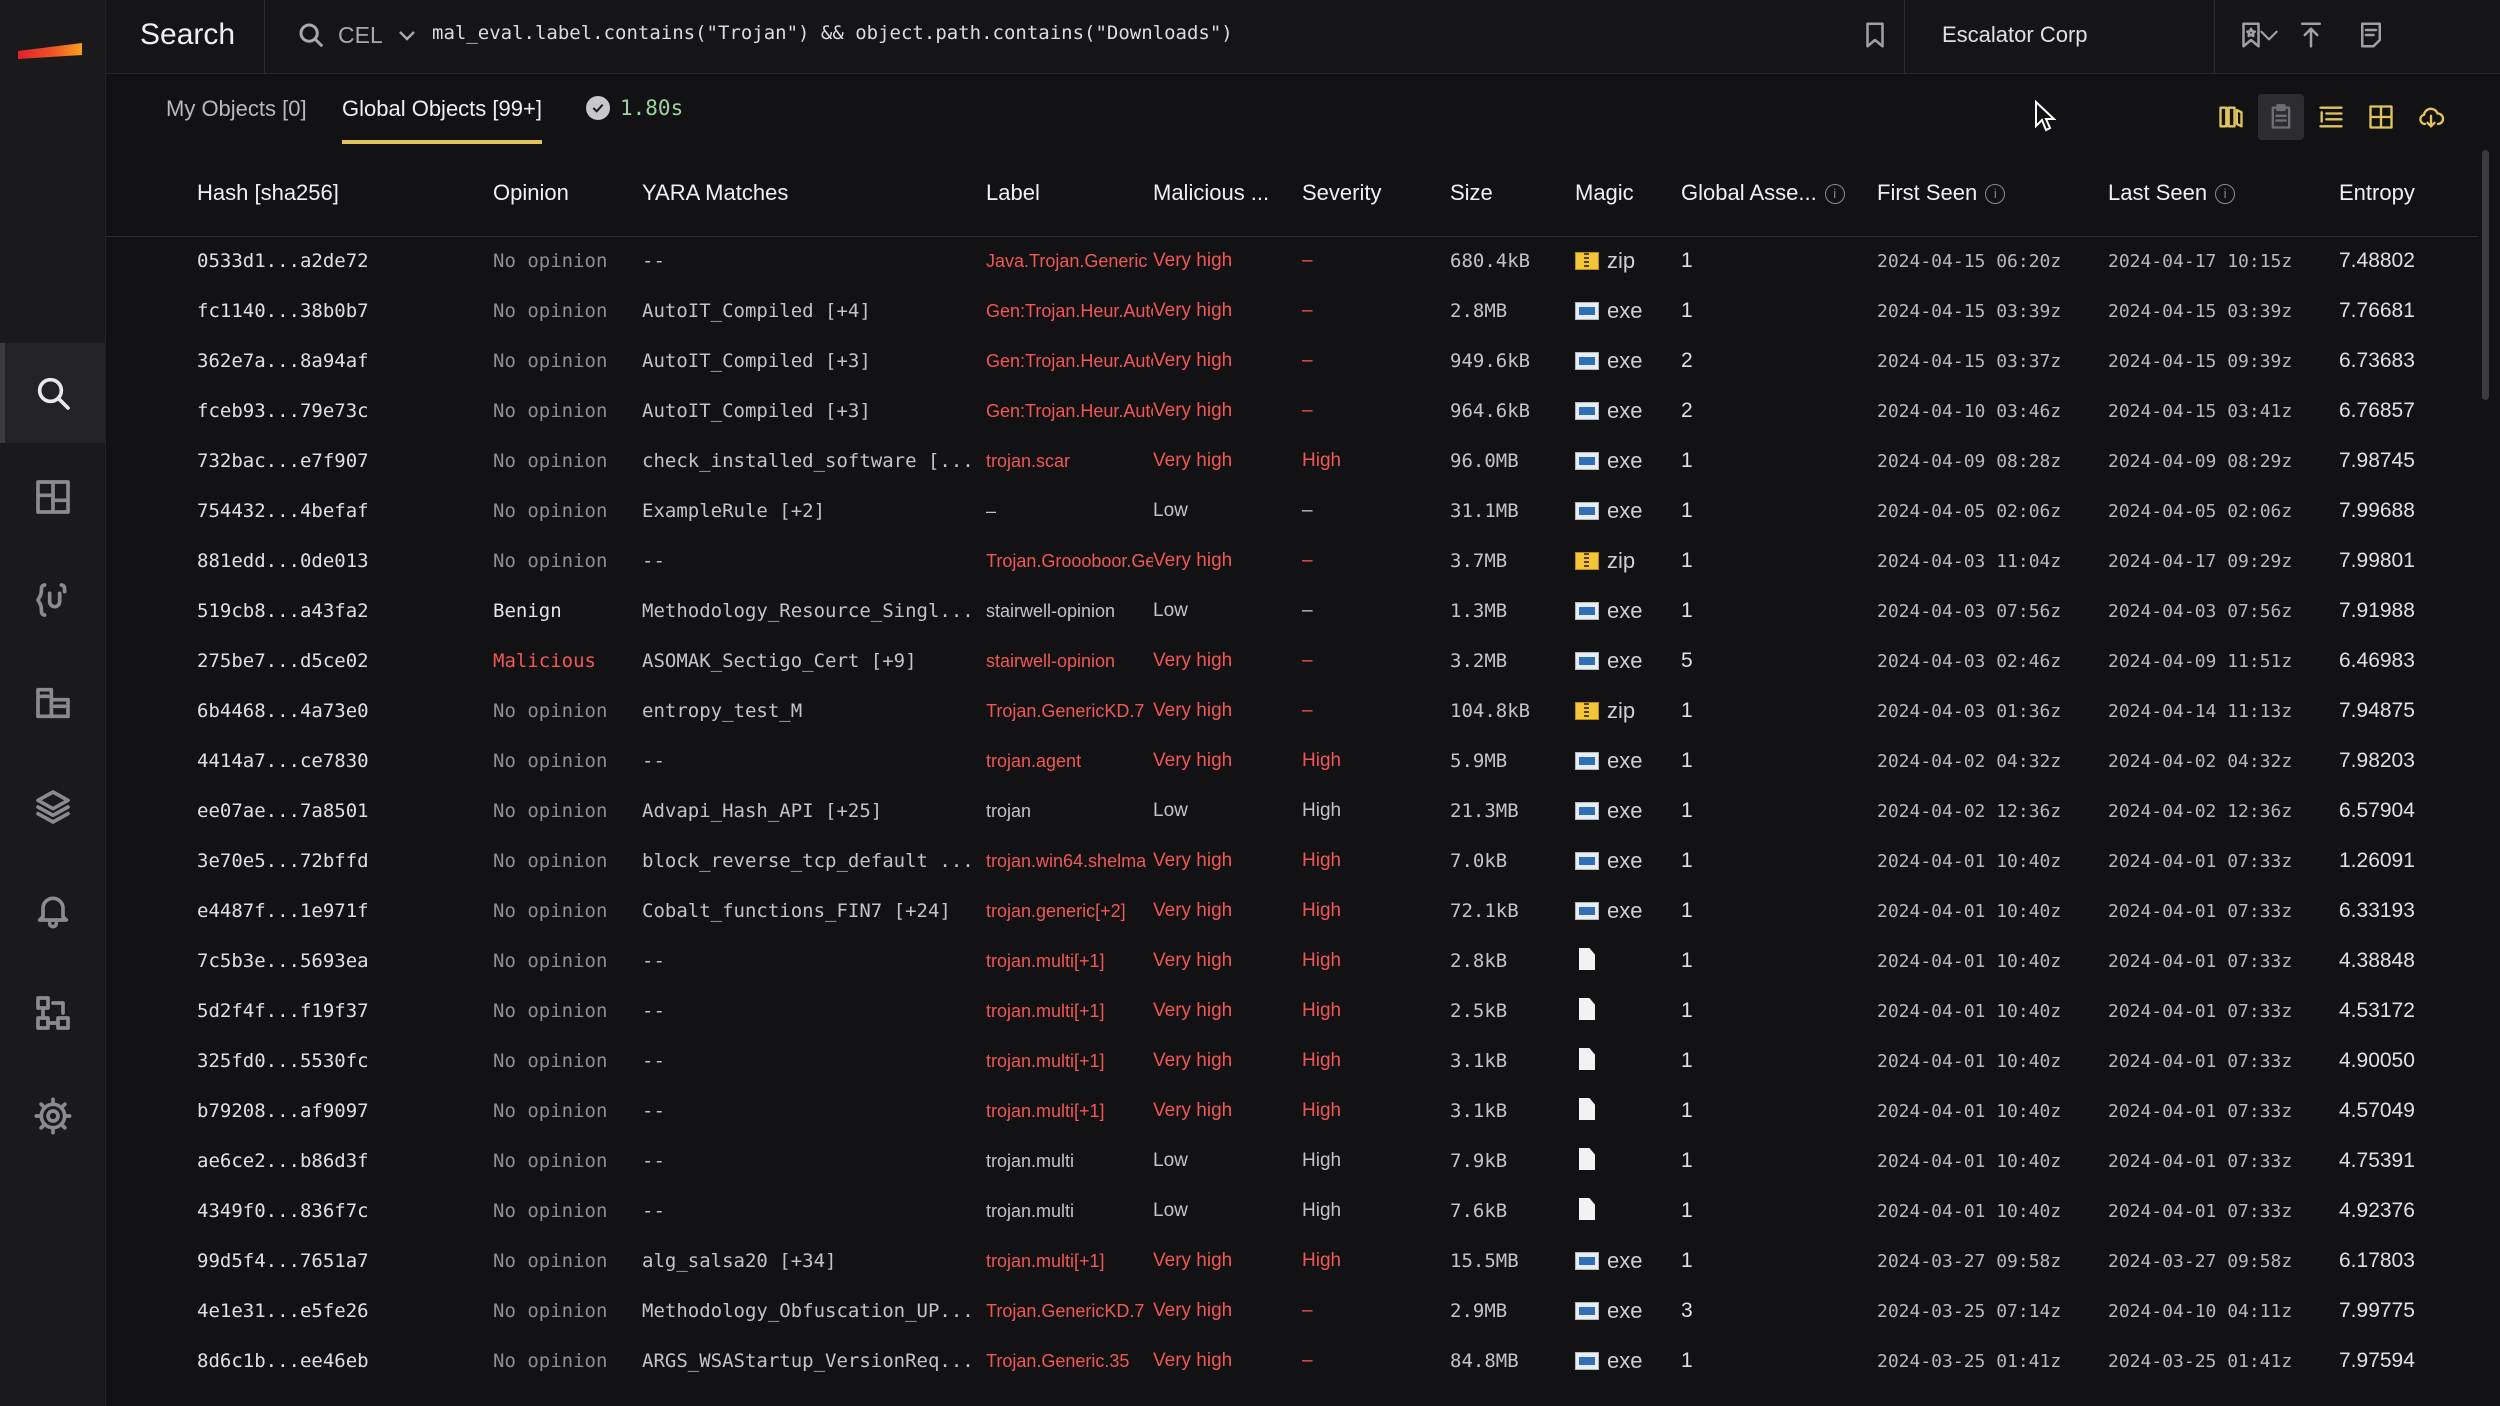  I want to click on column-header-last-seen: Last Seen i, so click(2223, 193).